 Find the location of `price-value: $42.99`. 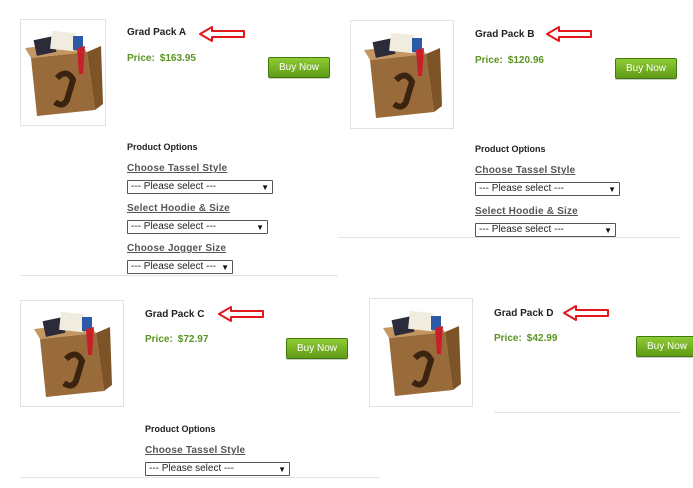

price-value: $42.99 is located at coordinates (542, 338).